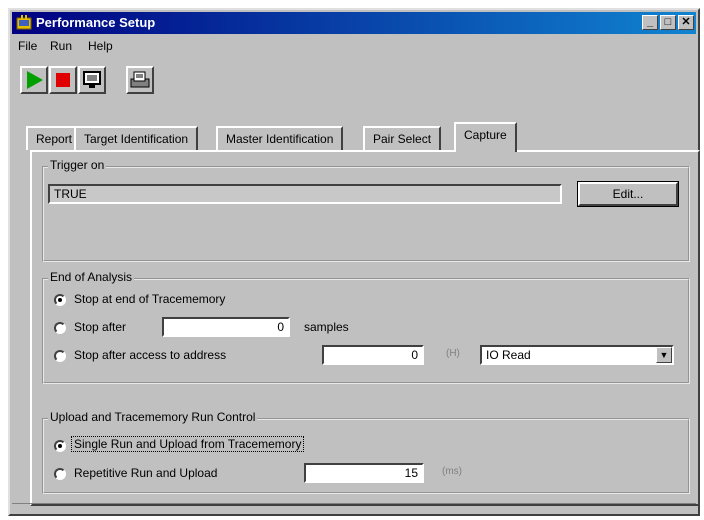 This screenshot has height=520, width=704. I want to click on access-type-value: IO Read, so click(508, 355).